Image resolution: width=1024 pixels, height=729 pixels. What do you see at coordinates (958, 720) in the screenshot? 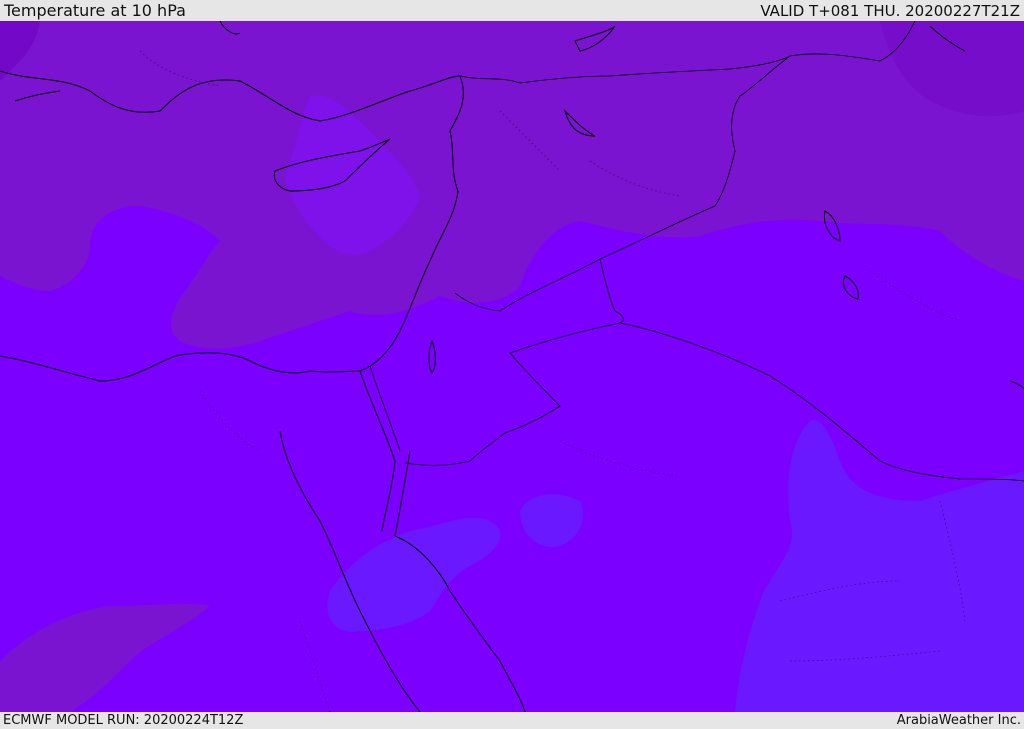
I see `credit-label: ArabiaWeather Inc.` at bounding box center [958, 720].